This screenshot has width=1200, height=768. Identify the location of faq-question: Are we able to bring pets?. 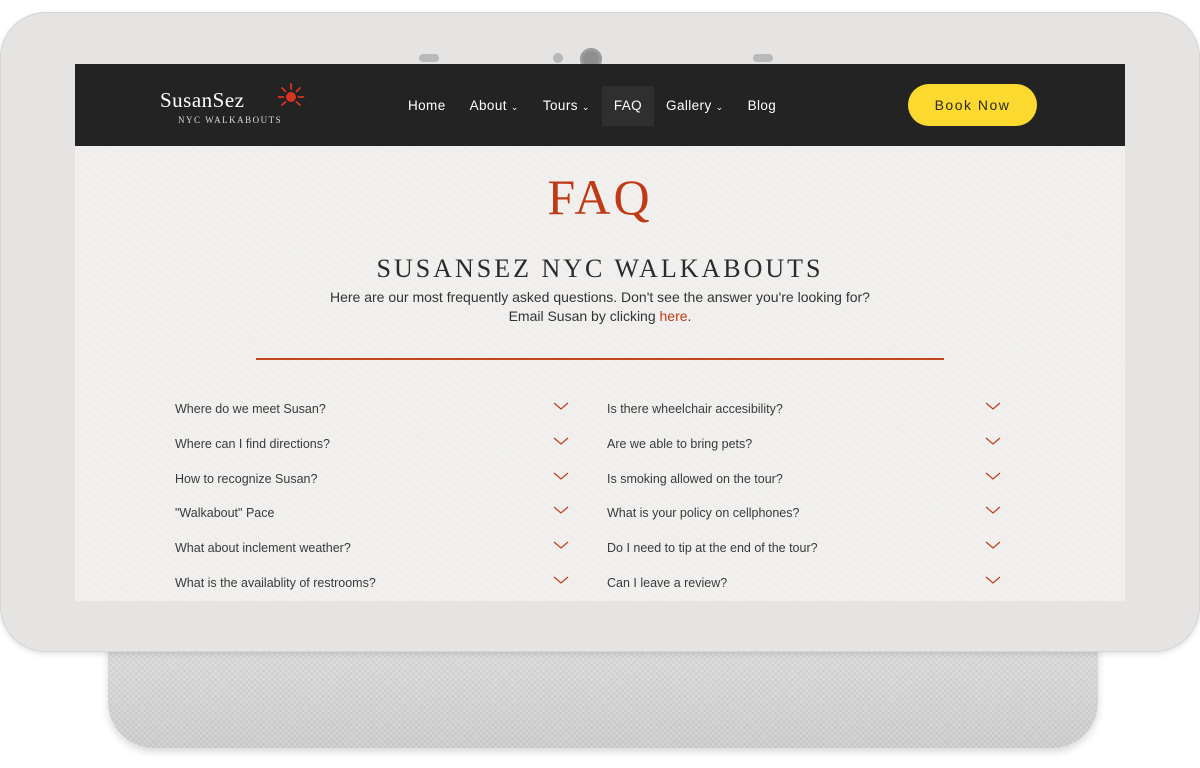
(680, 443).